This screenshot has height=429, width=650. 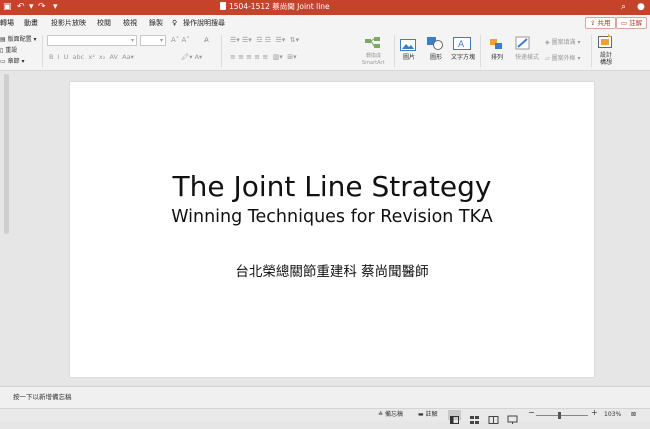 What do you see at coordinates (7, 23) in the screenshot?
I see `tab-transitions: 轉場` at bounding box center [7, 23].